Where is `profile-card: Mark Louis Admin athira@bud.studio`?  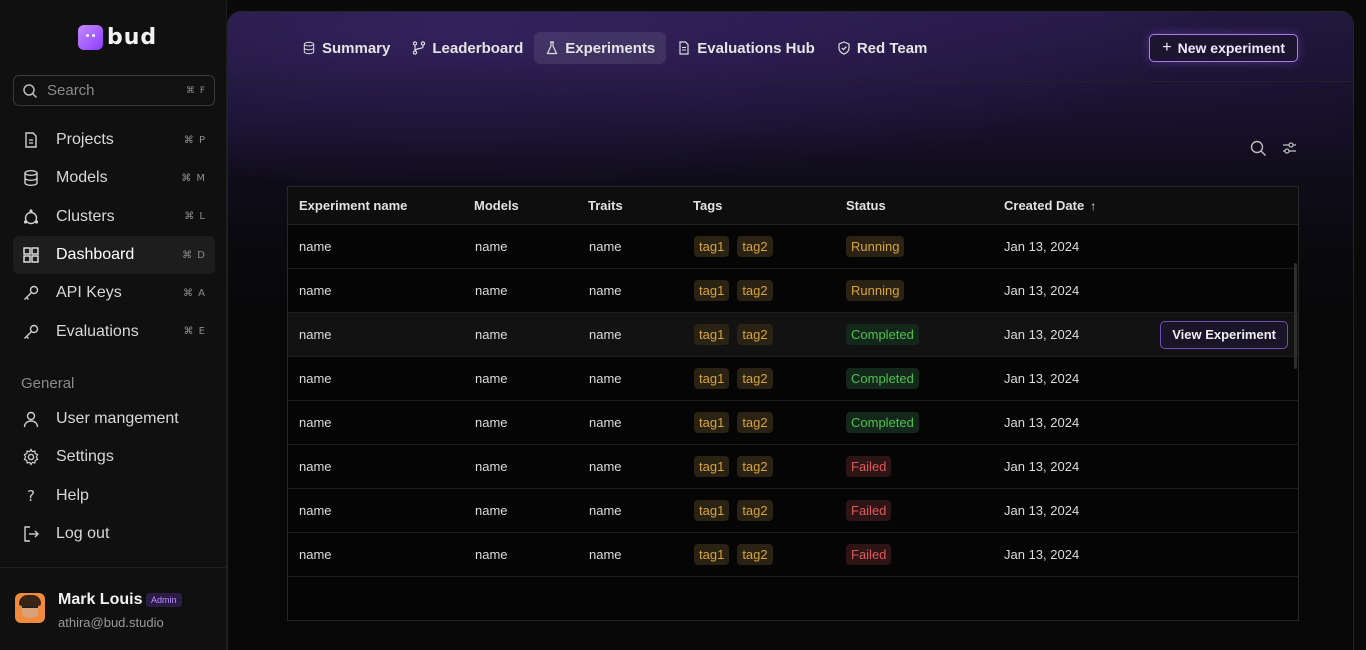 profile-card: Mark Louis Admin athira@bud.studio is located at coordinates (113, 608).